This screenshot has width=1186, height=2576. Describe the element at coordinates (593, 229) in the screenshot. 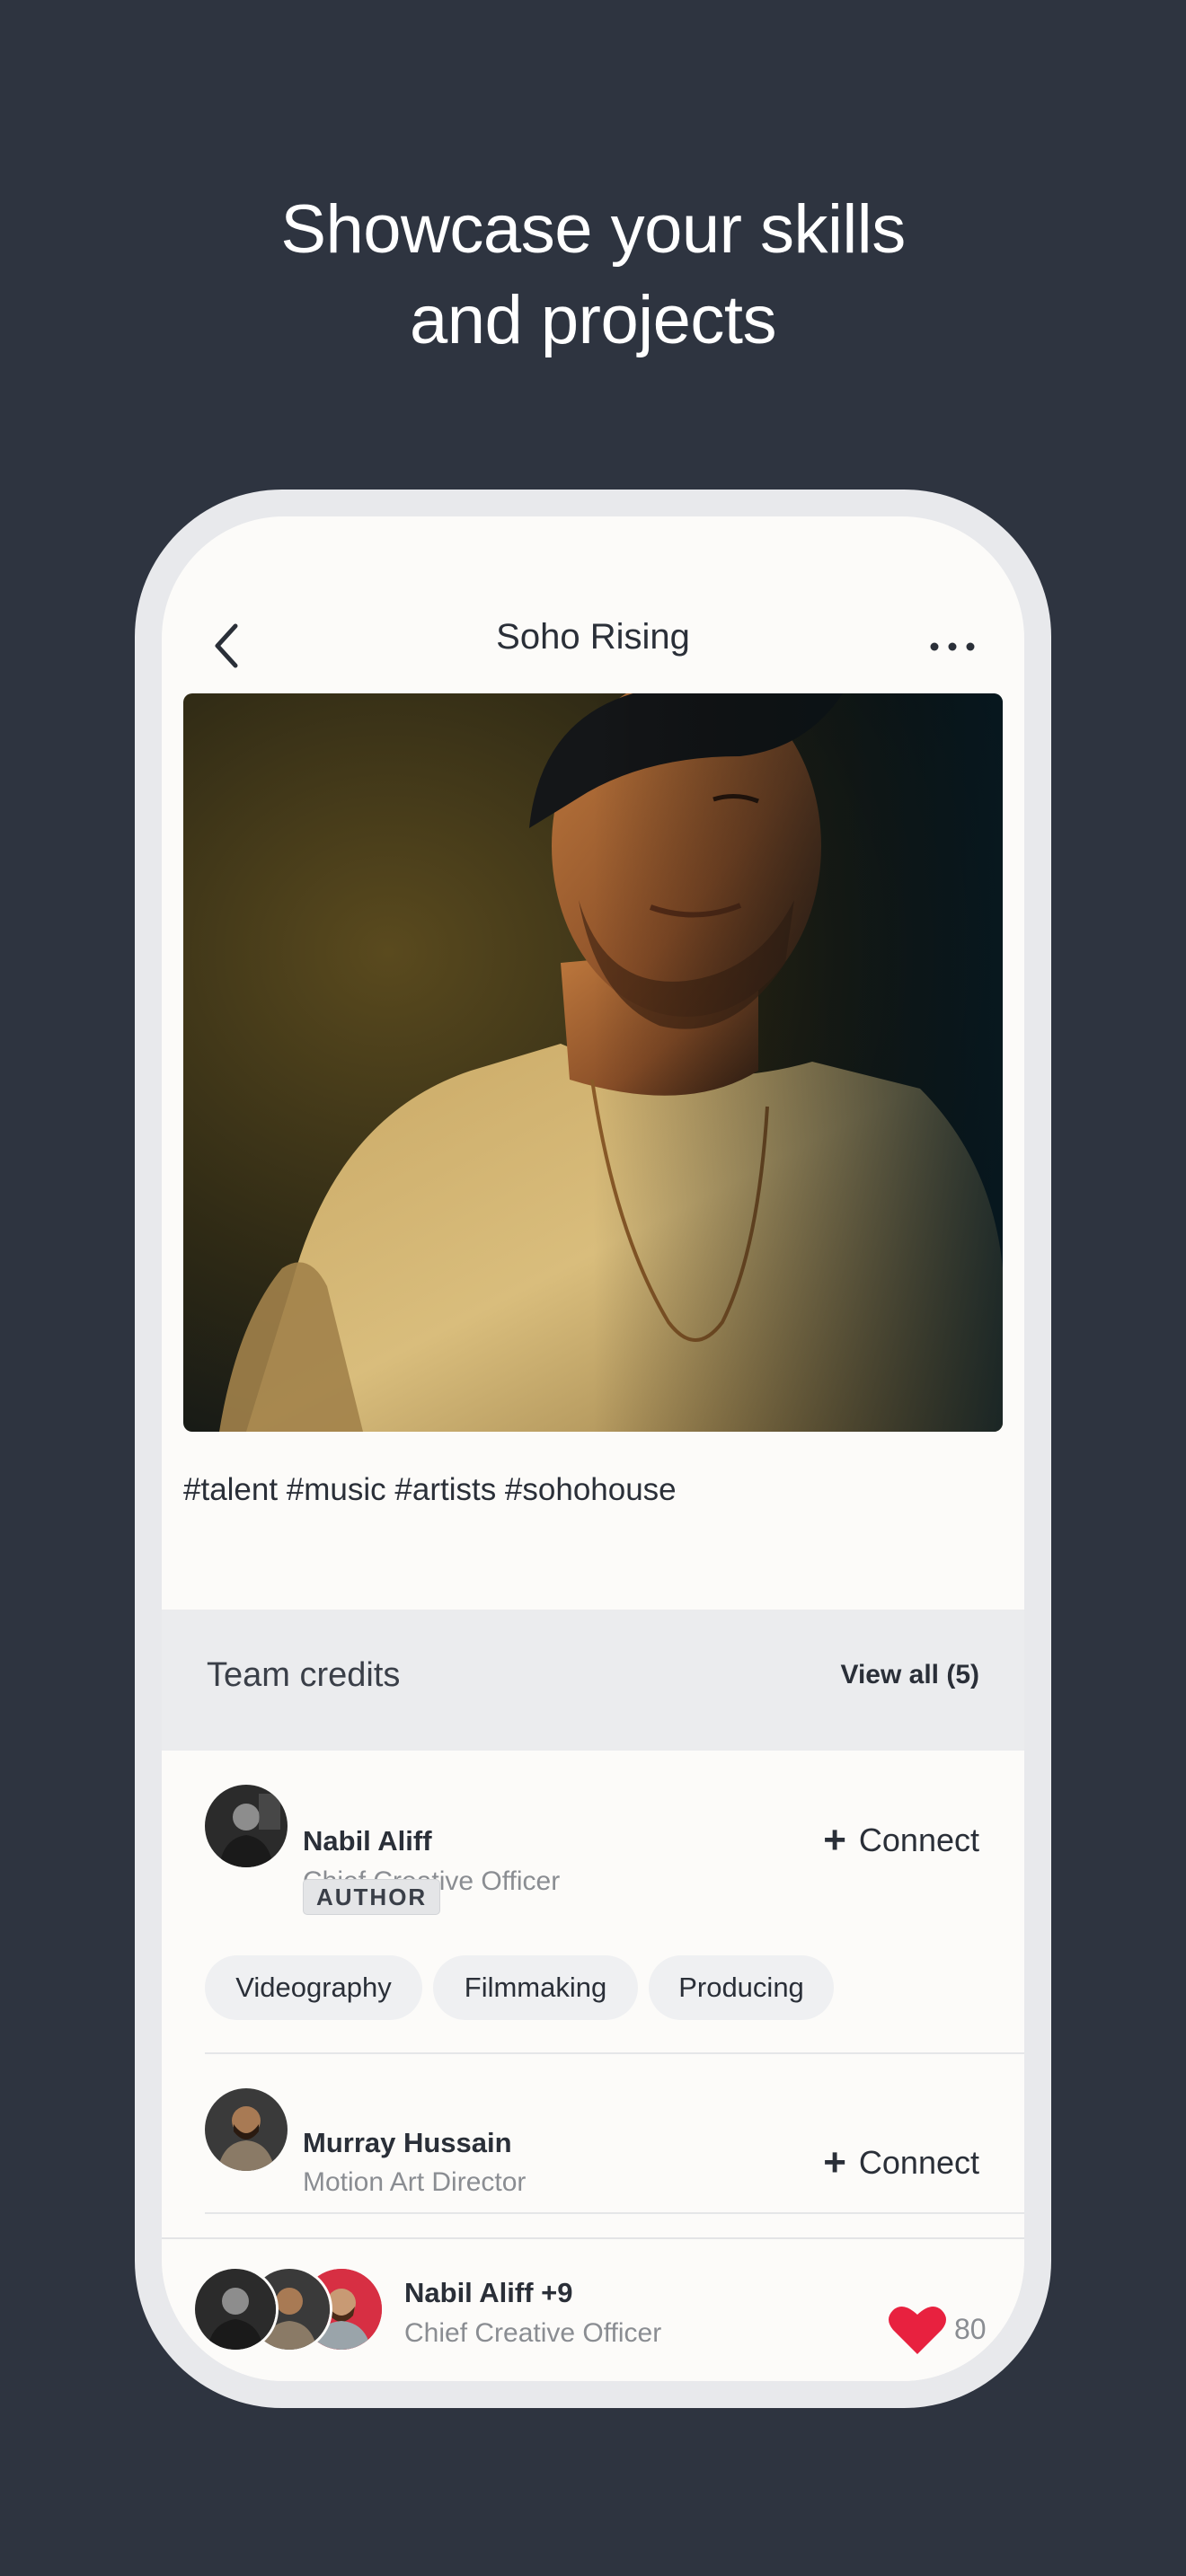

I see `headline-line-1: Showcase your skills` at that location.